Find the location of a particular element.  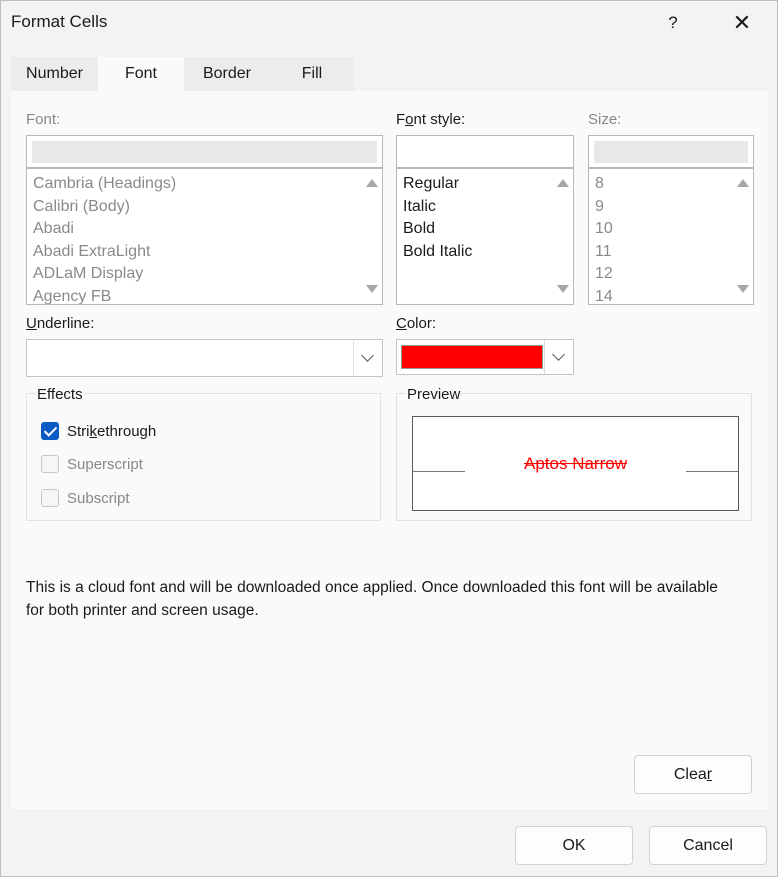

font-name-input is located at coordinates (204, 151).